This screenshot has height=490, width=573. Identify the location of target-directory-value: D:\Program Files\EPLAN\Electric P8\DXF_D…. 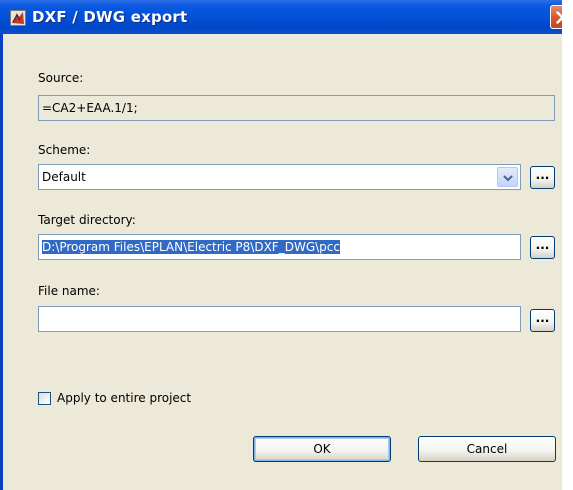
(191, 247).